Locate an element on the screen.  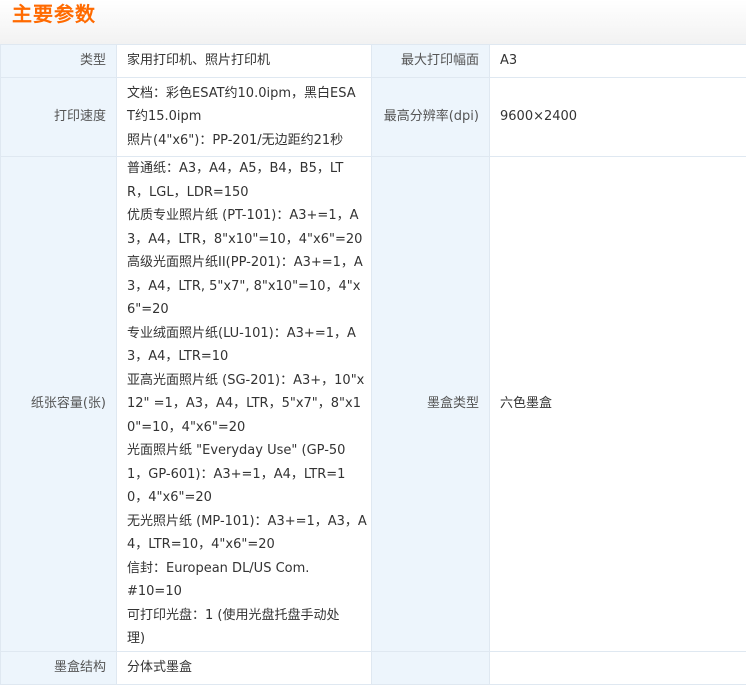
param-value-line: 文档：彩色ESAT约10.0ipm，黑白ESA is located at coordinates (247, 94).